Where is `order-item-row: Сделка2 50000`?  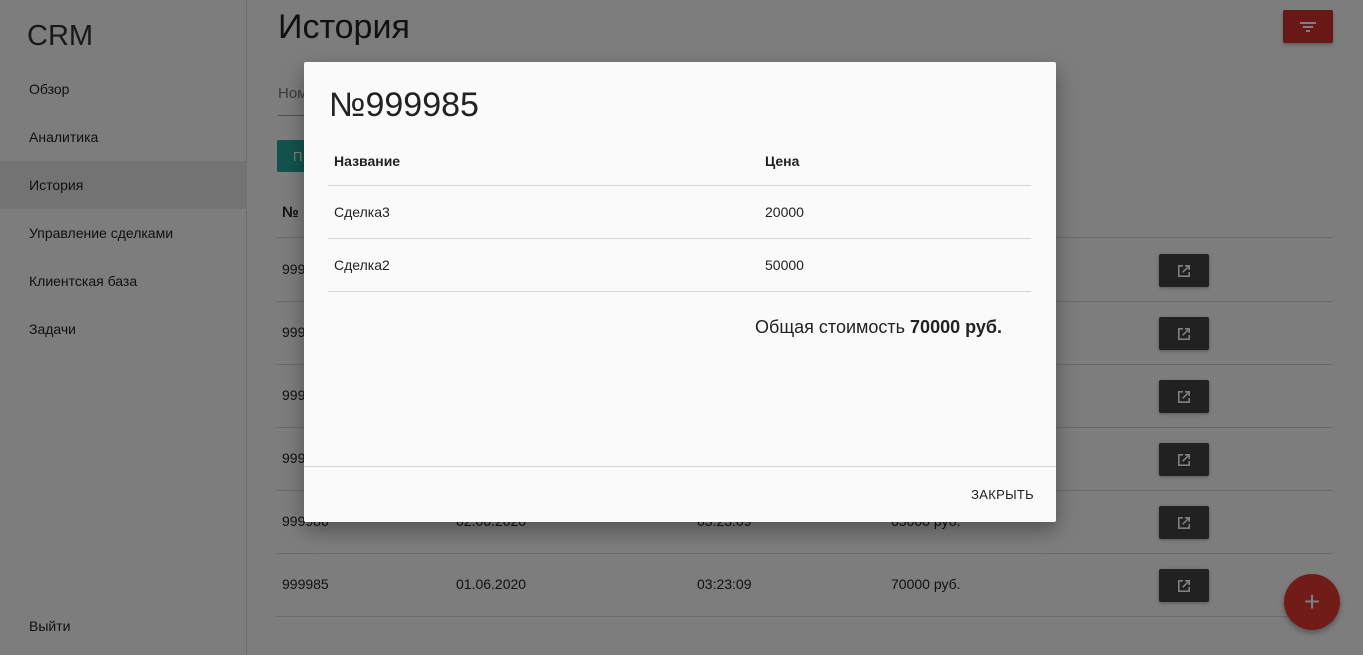 order-item-row: Сделка2 50000 is located at coordinates (679, 265).